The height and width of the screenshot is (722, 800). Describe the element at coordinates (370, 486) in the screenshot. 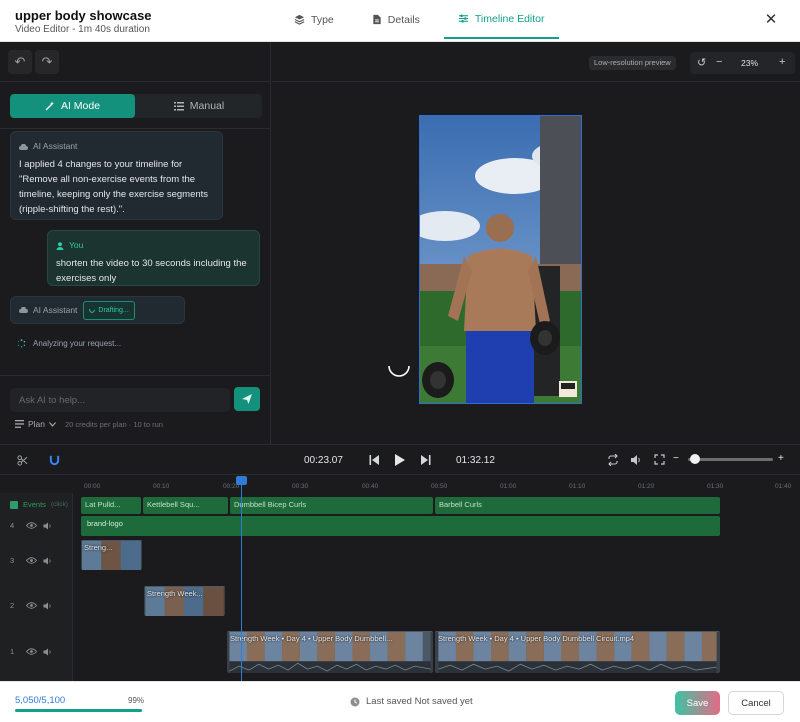

I see `ruler-tick: 00:40` at that location.